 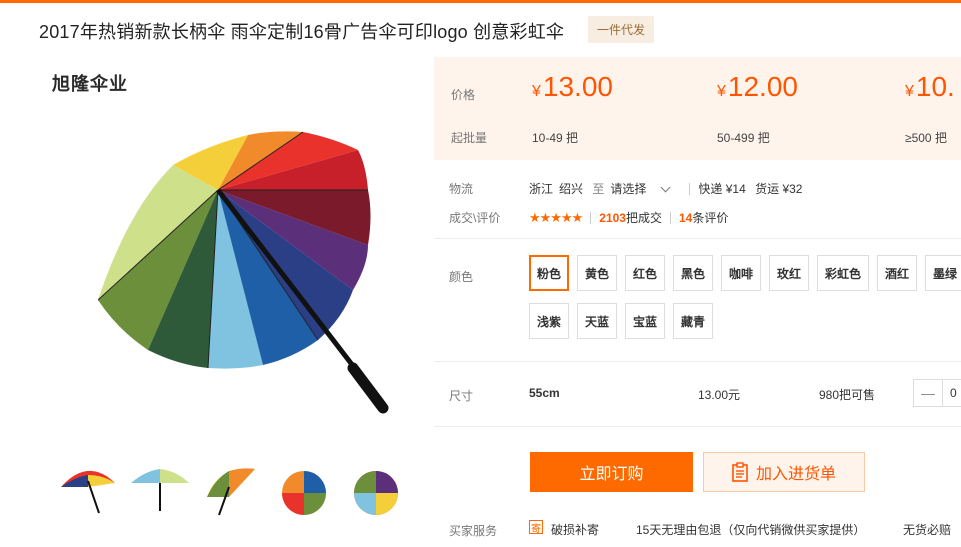 I want to click on deals-label: 成交\评价, so click(x=475, y=218).